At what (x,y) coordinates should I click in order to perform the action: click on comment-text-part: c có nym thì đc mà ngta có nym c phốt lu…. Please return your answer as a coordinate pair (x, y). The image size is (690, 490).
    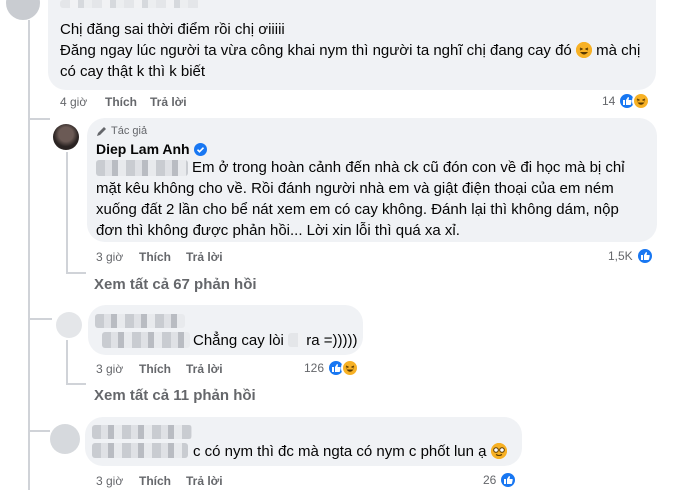
    Looking at the image, I should click on (340, 451).